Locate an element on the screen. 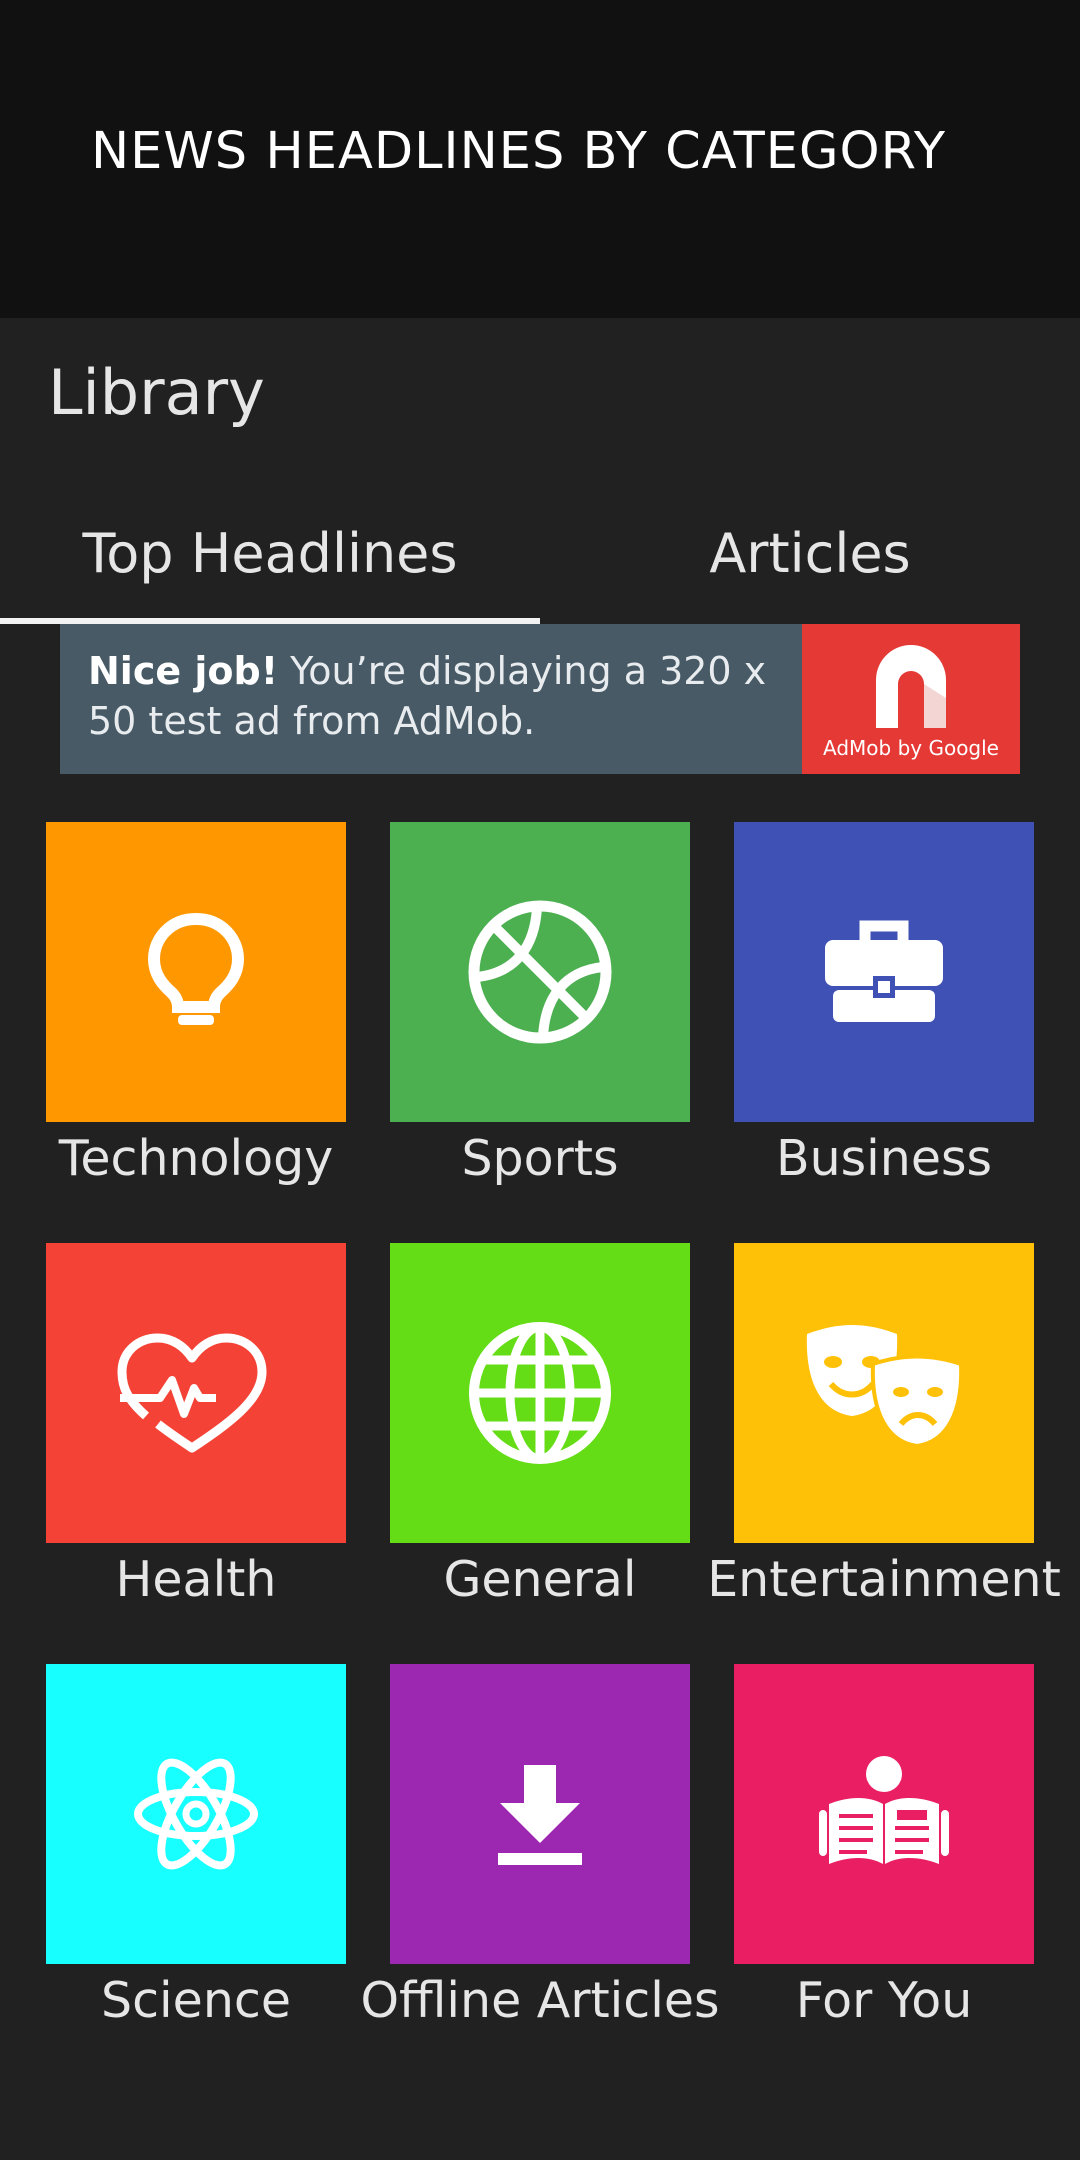 The image size is (1080, 2160). category-label-science: Science is located at coordinates (196, 2000).